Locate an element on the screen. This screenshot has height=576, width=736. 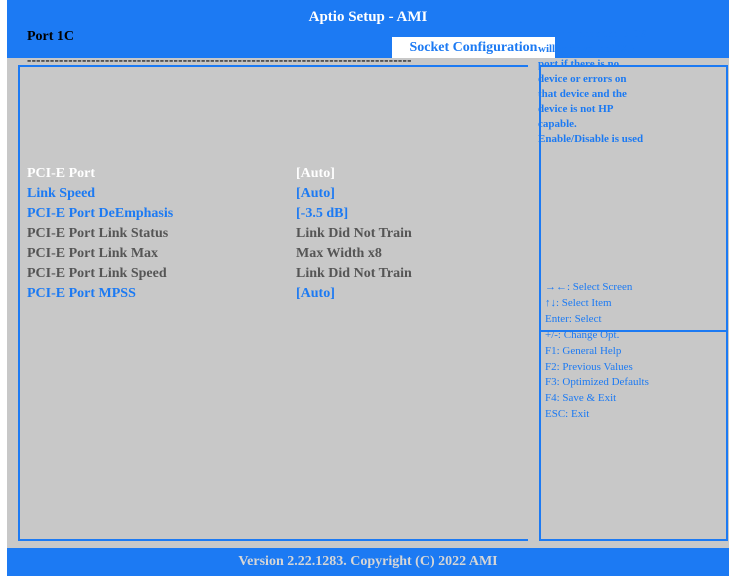
info-value: Max Width x8 is located at coordinates (339, 253).